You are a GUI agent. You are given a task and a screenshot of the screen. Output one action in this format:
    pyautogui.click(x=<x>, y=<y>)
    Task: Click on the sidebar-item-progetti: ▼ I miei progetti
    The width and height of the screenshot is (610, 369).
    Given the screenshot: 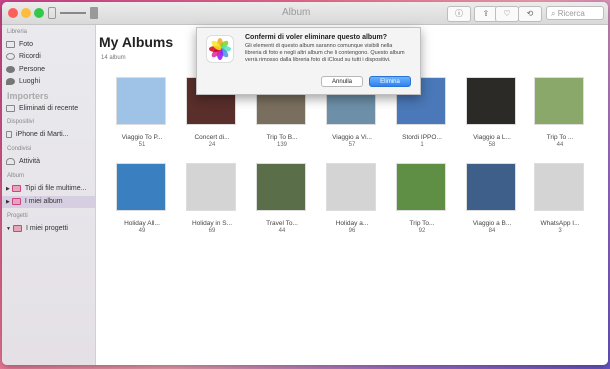 What is the action you would take?
    pyautogui.click(x=37, y=228)
    